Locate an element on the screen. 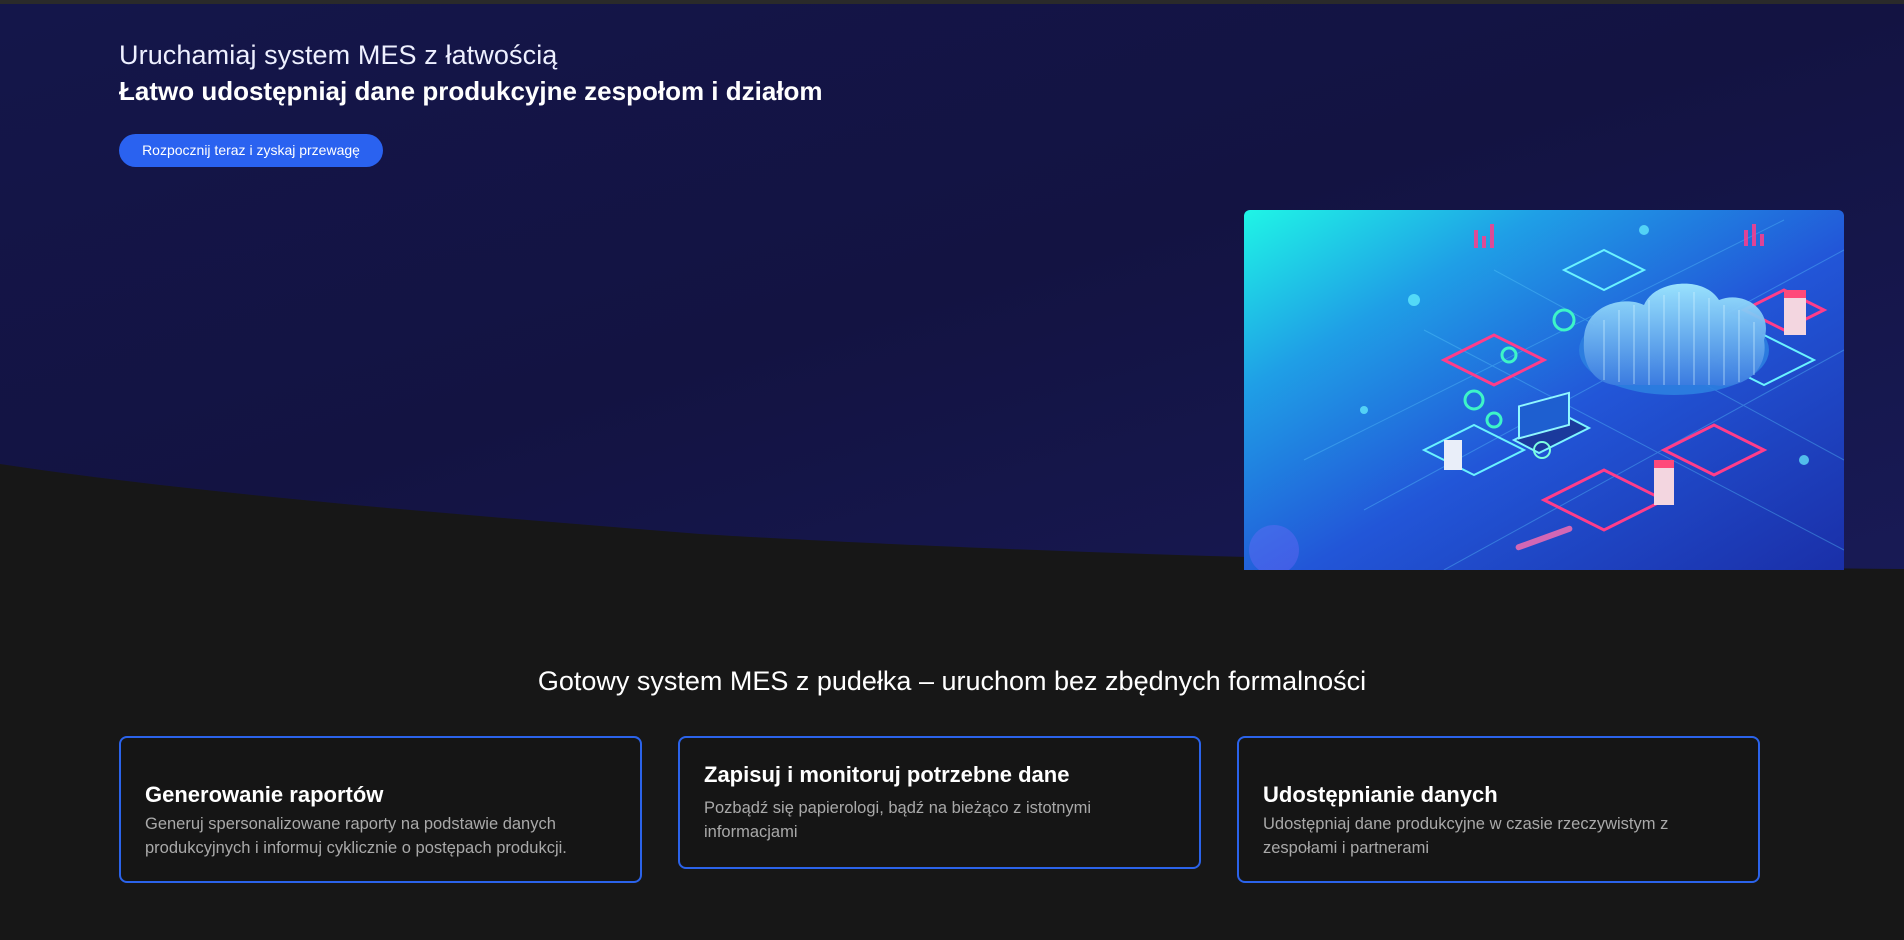 This screenshot has height=940, width=1904. cloud-data-illustration-icon is located at coordinates (1544, 390).